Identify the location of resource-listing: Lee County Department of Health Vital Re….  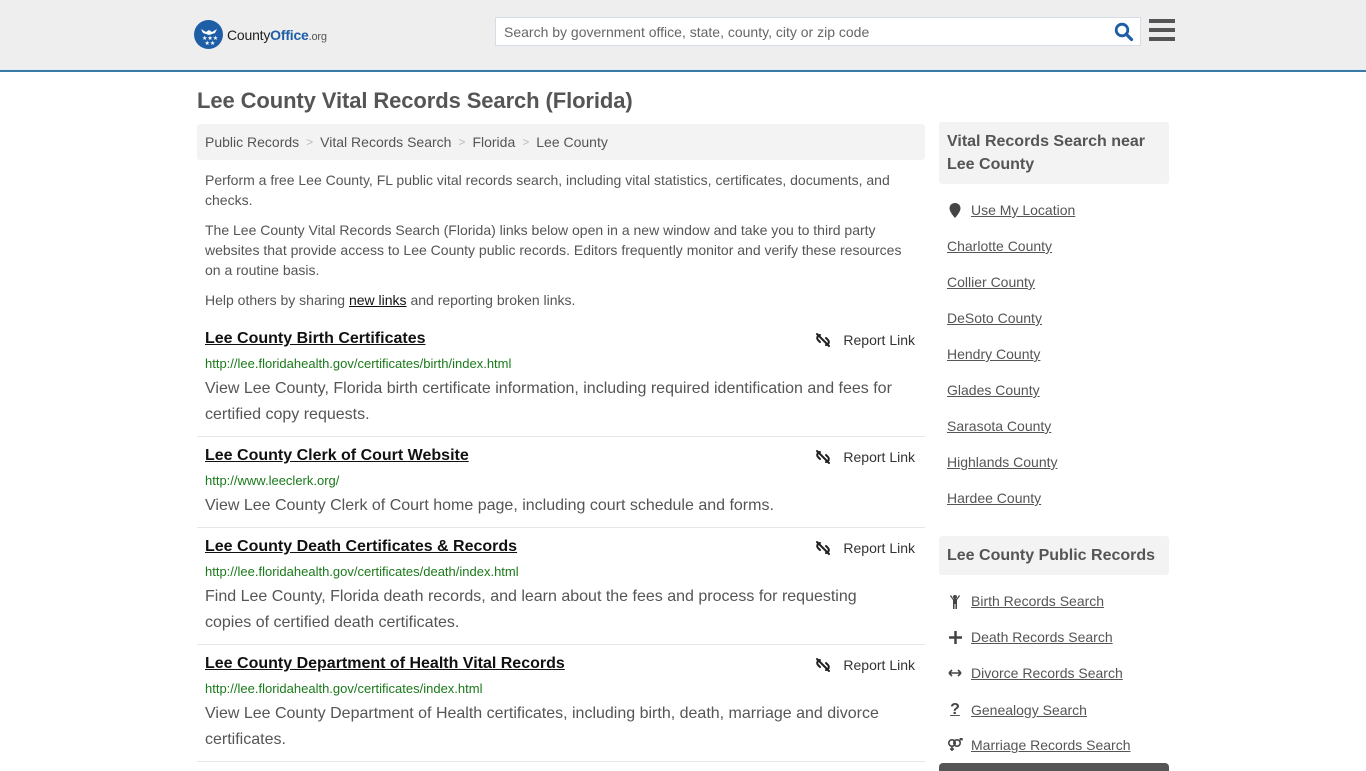
(561, 708).